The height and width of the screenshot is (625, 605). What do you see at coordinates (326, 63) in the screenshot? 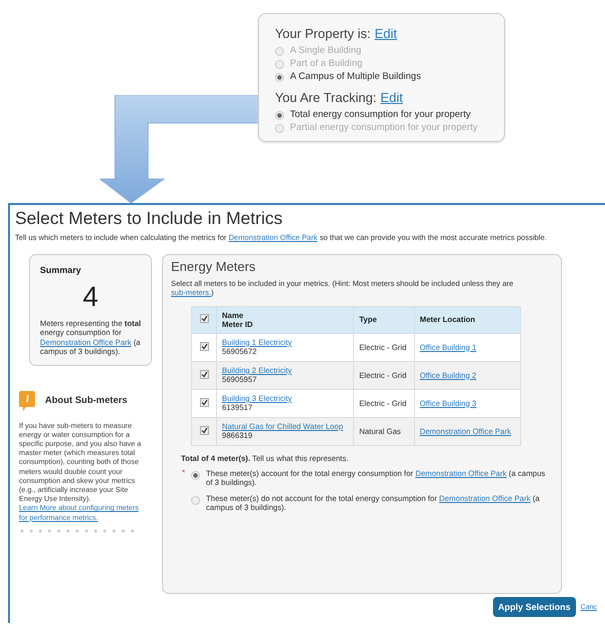
I see `option-label: Part of a Building` at bounding box center [326, 63].